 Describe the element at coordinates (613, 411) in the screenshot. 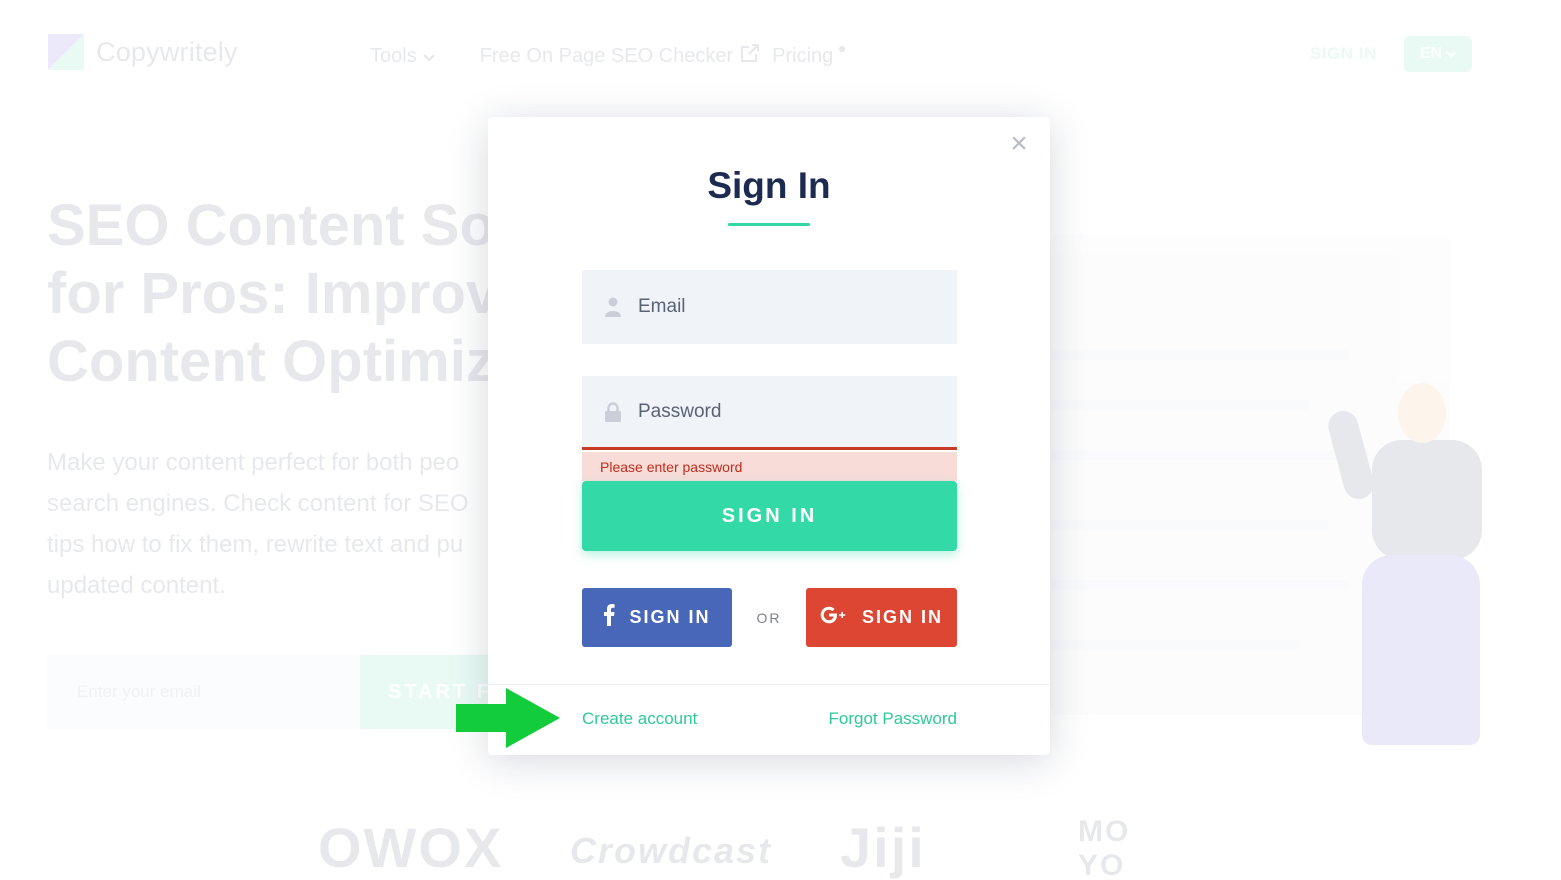

I see `lock-icon` at that location.